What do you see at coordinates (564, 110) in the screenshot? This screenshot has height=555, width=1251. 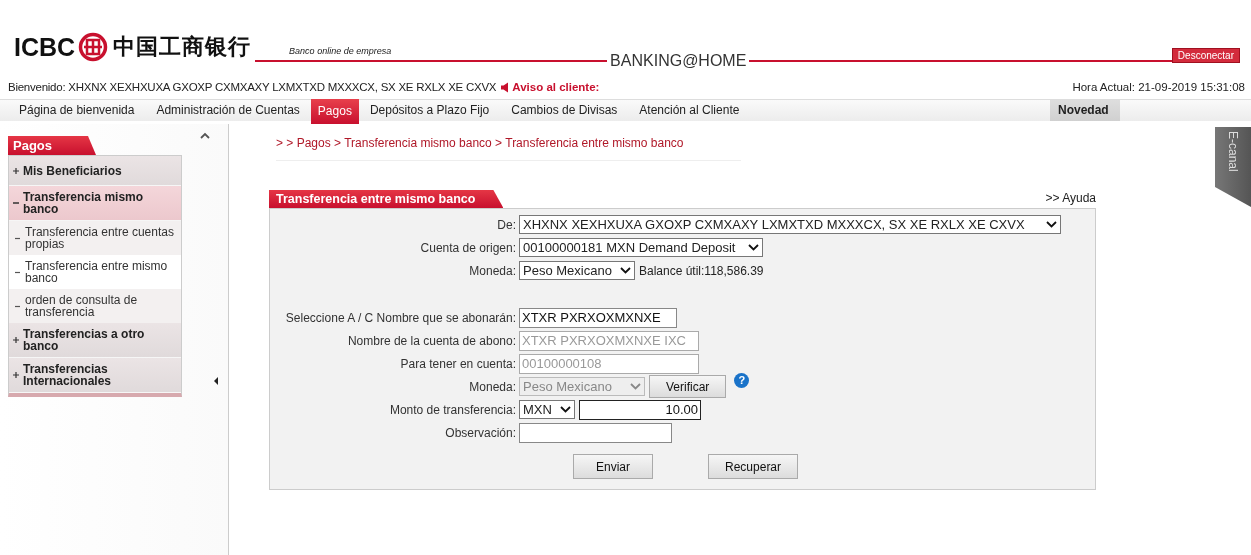 I see `nav-tab: Cambios de Divisas` at bounding box center [564, 110].